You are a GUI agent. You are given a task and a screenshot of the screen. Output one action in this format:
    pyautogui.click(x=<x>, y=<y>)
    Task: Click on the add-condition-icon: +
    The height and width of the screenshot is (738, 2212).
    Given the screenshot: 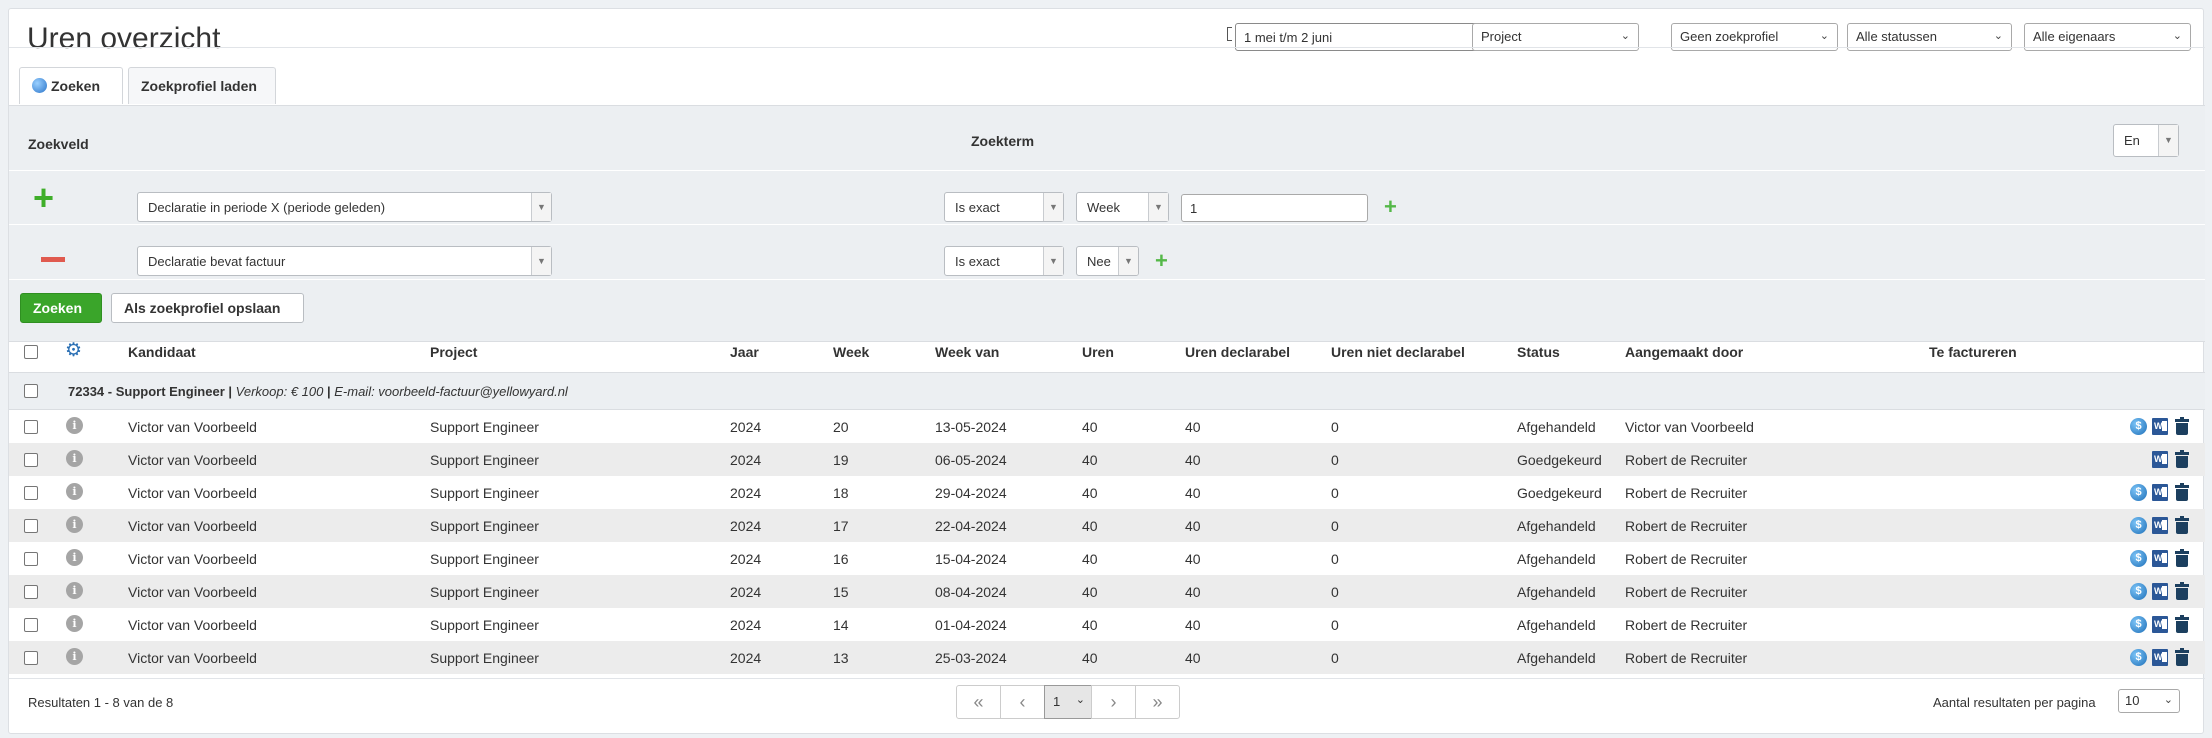 What is the action you would take?
    pyautogui.click(x=43, y=198)
    